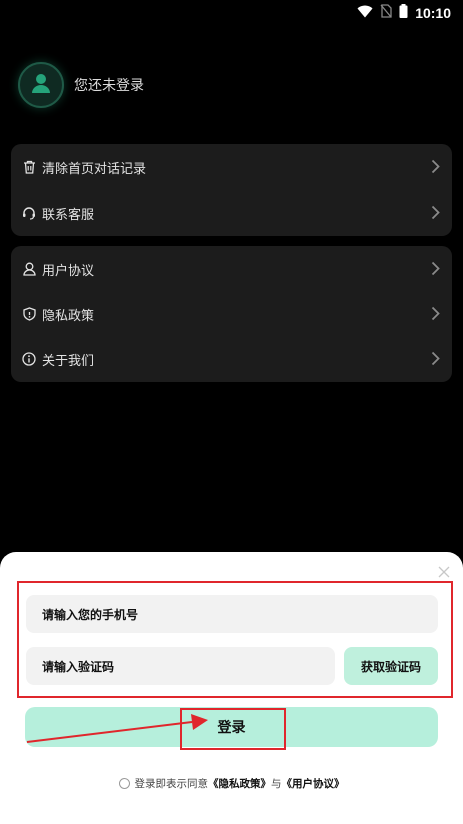  I want to click on menu-item-label: 联系客服, so click(68, 215).